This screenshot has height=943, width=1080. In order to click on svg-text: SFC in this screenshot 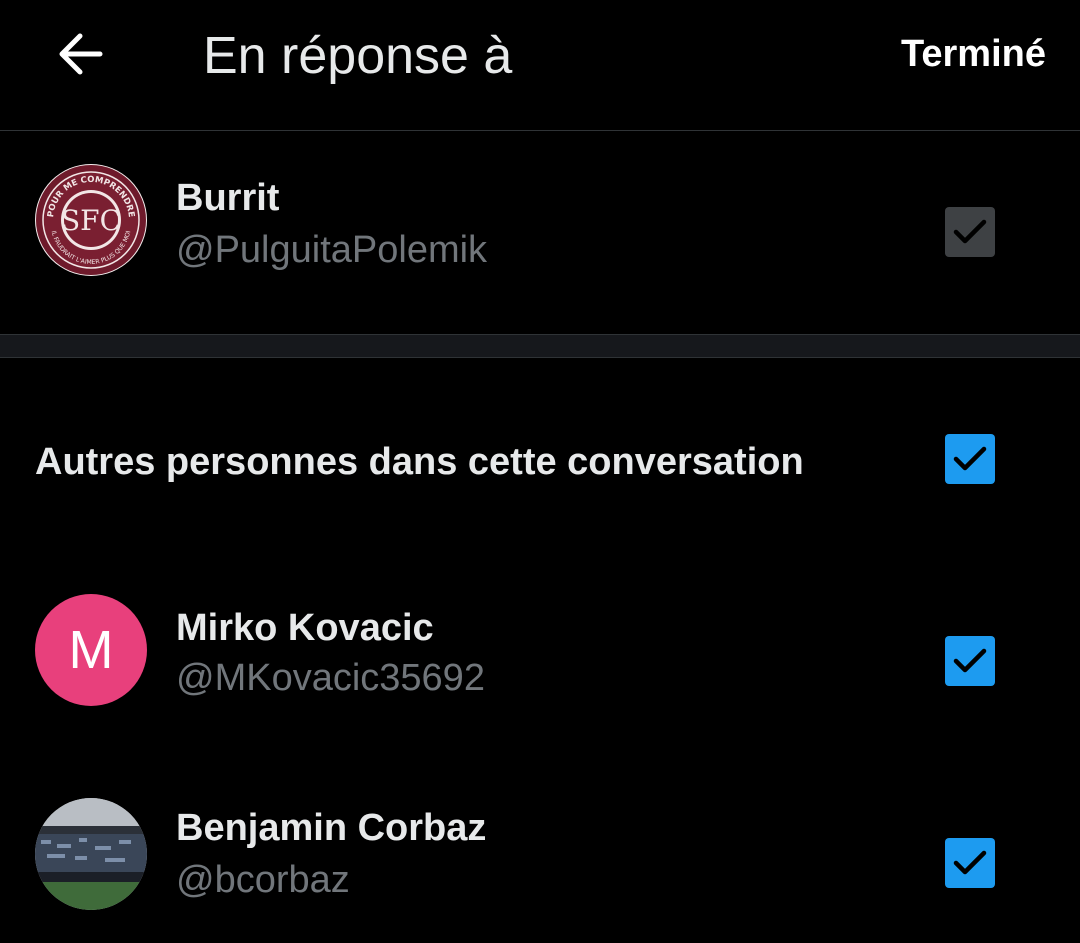, I will do `click(91, 220)`.